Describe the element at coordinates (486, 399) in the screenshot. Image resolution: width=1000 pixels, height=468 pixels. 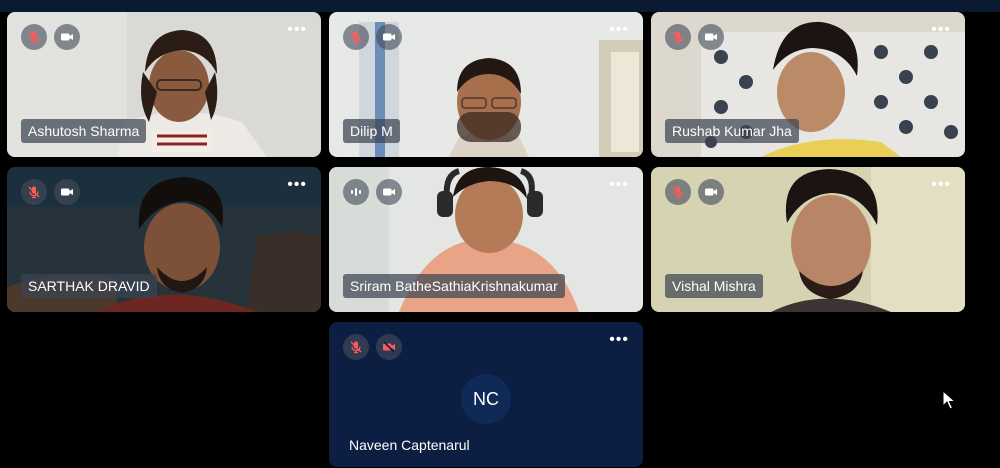
I see `avatar: NC` at that location.